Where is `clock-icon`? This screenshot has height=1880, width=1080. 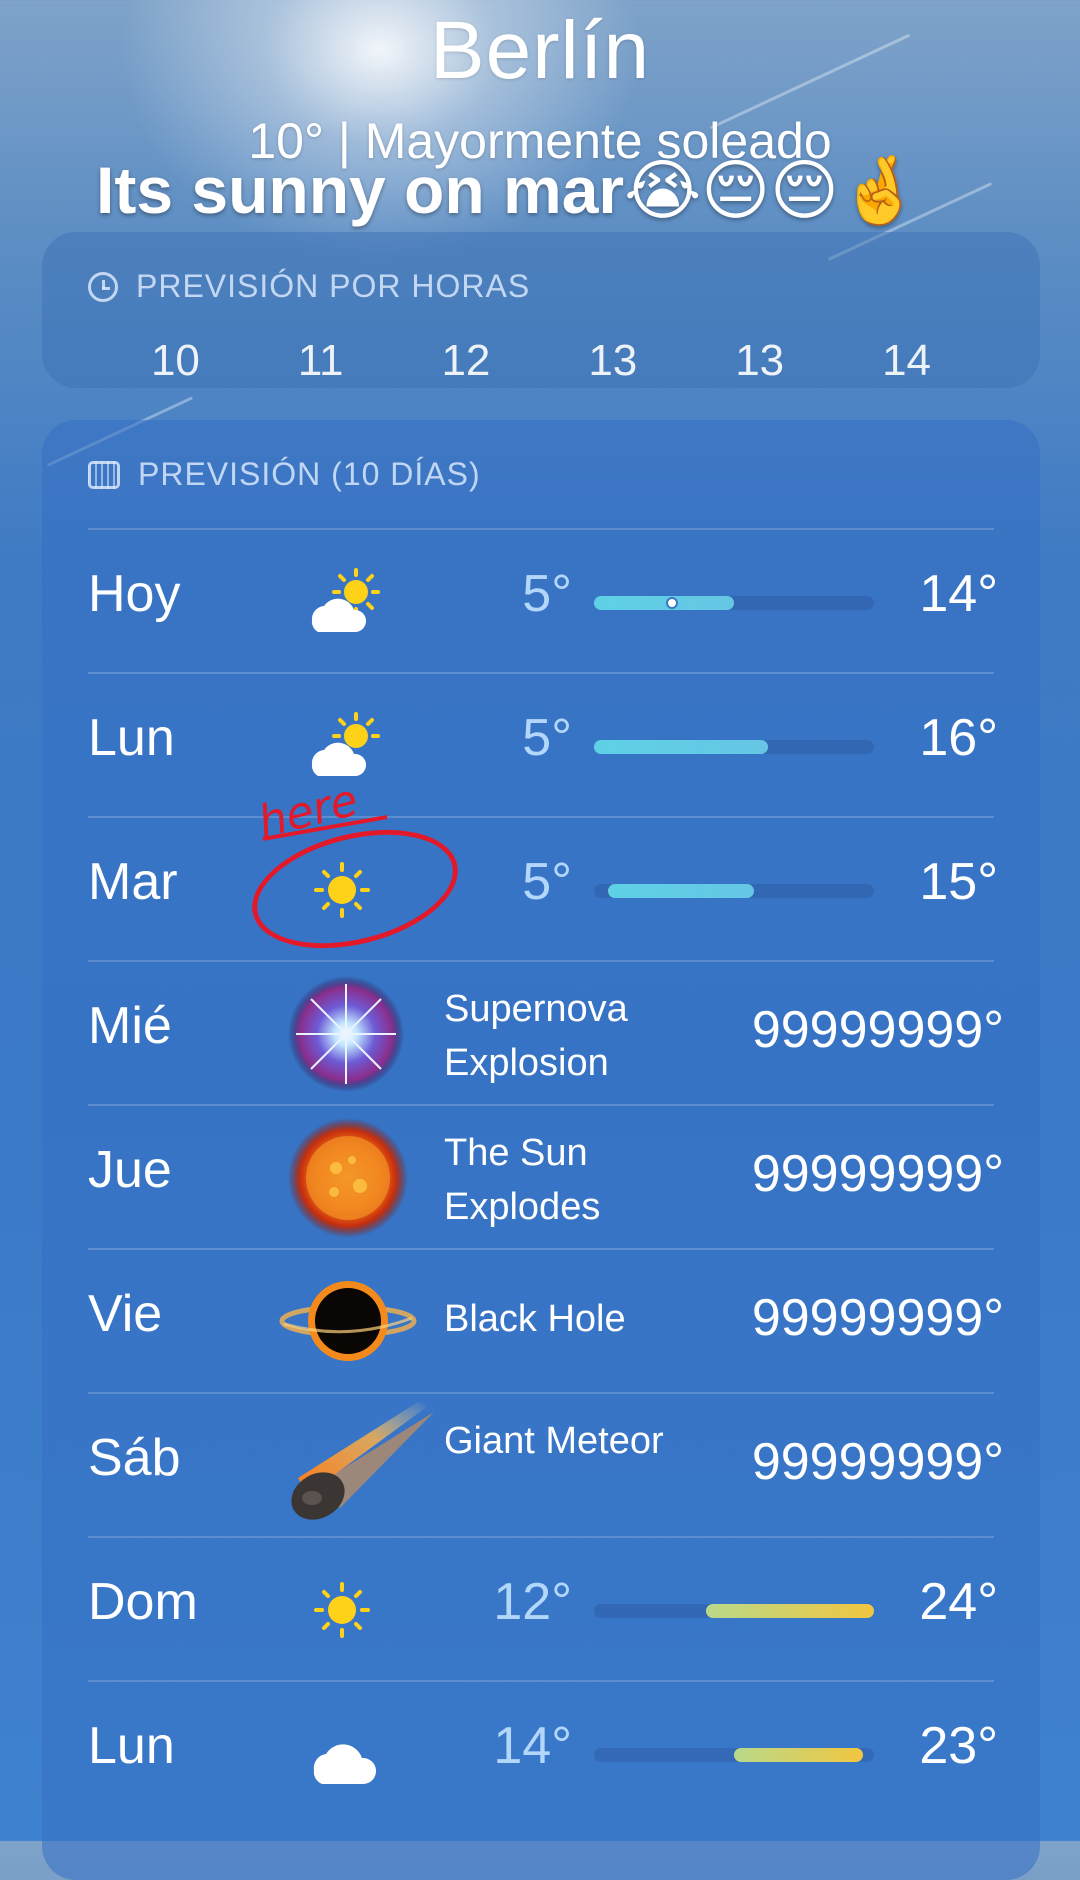 clock-icon is located at coordinates (103, 286).